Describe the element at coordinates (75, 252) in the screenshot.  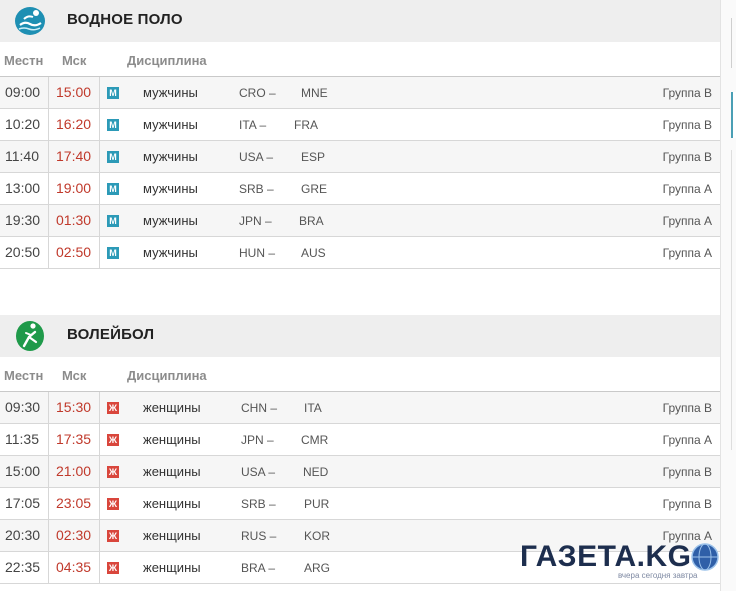
I see `moscow-time: 02:50` at that location.